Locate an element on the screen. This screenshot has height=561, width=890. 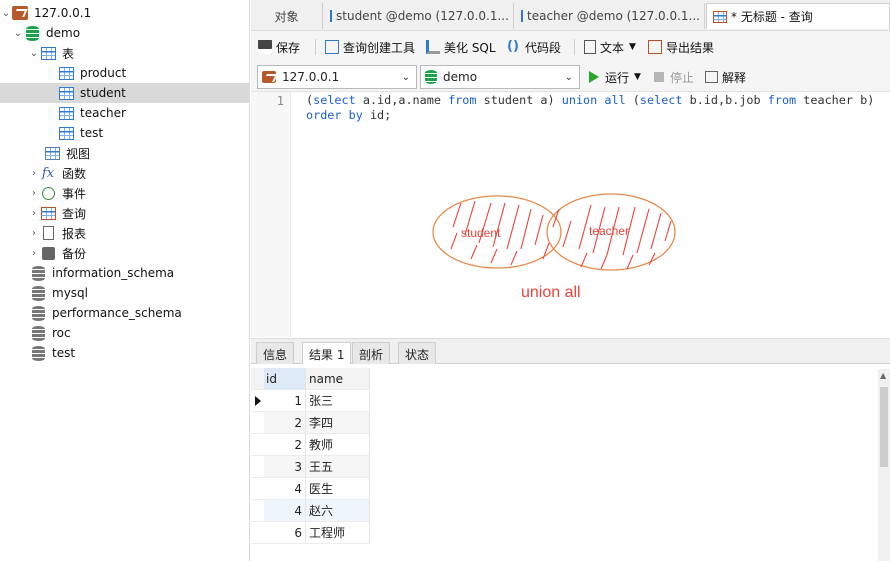
tree-views-folder: 视图 is located at coordinates (124, 153).